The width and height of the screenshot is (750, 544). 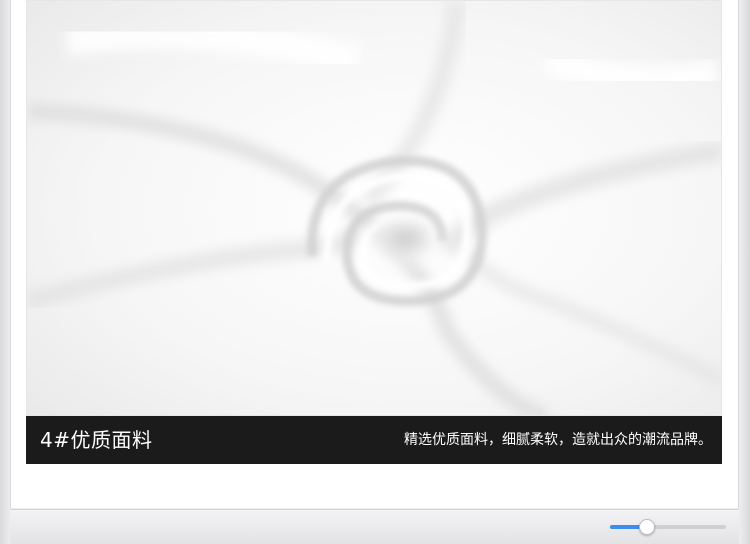 What do you see at coordinates (668, 527) in the screenshot?
I see `zoom-slider` at bounding box center [668, 527].